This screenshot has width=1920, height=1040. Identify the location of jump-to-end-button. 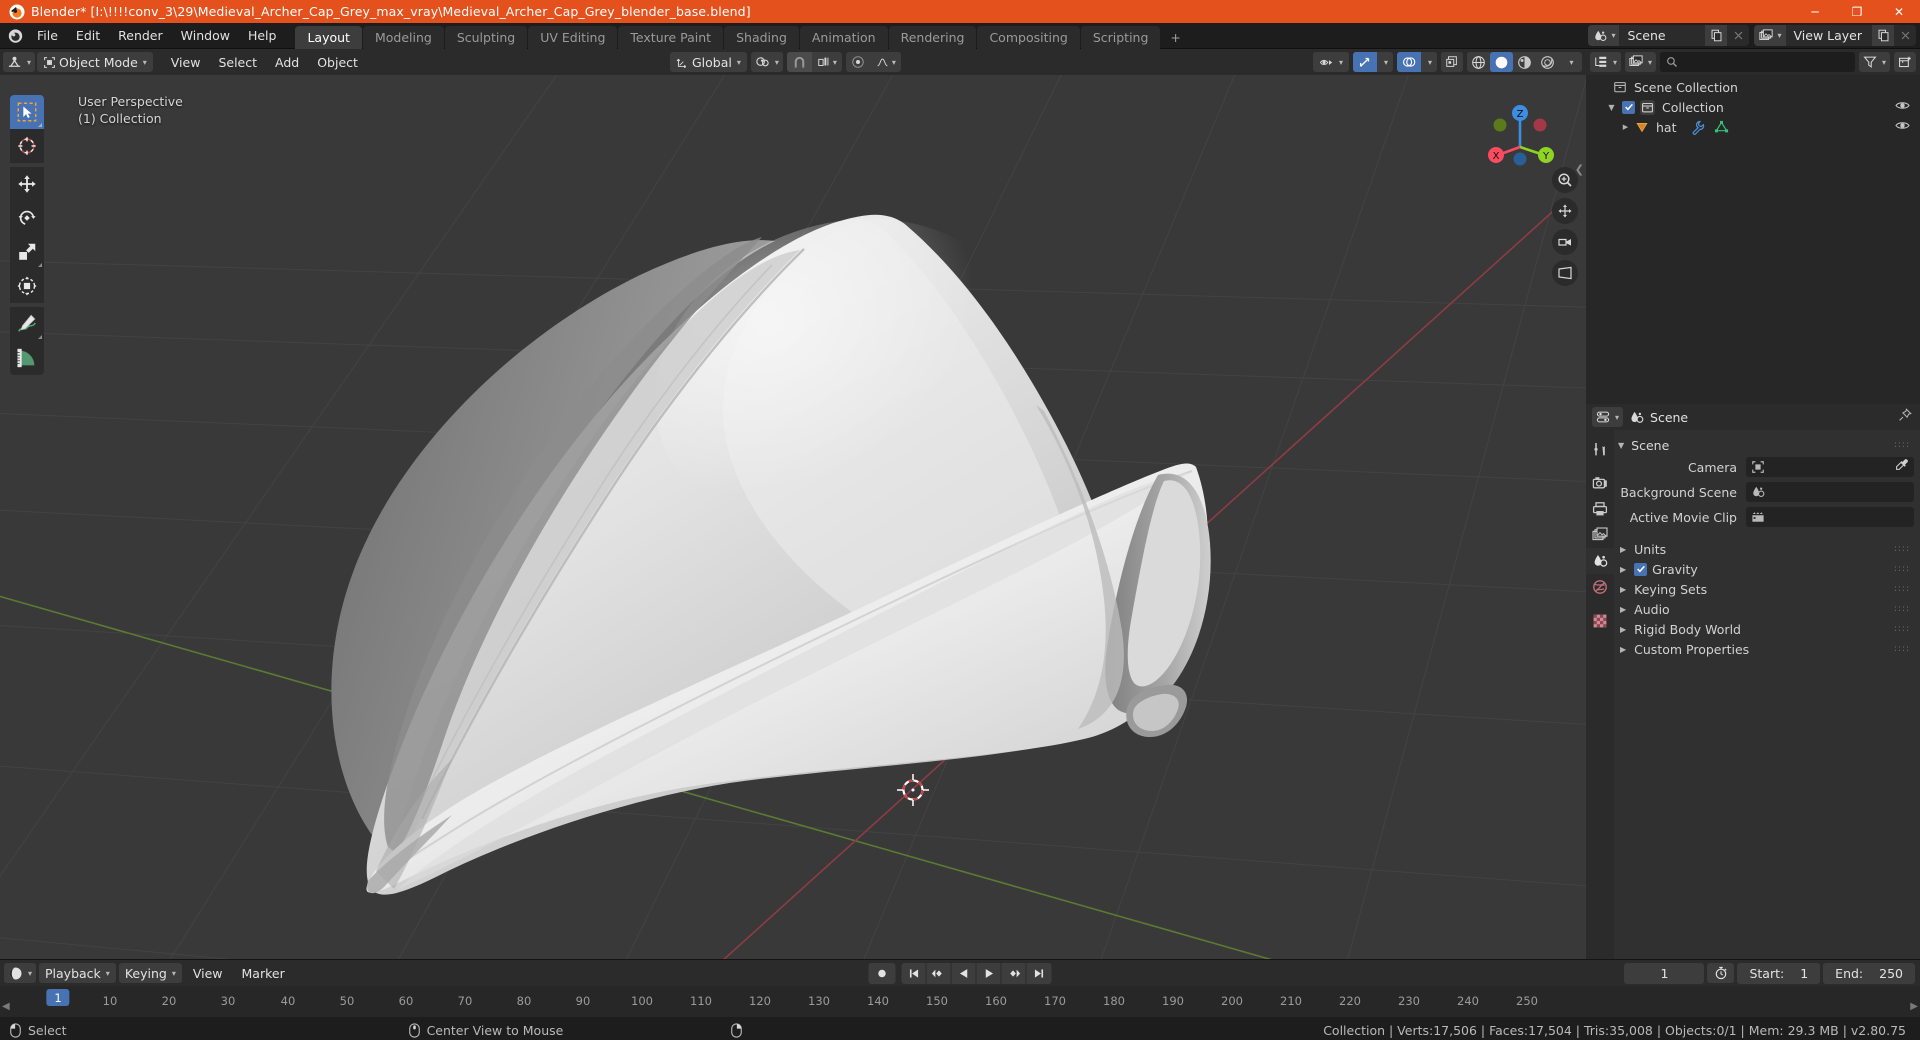
(1039, 973).